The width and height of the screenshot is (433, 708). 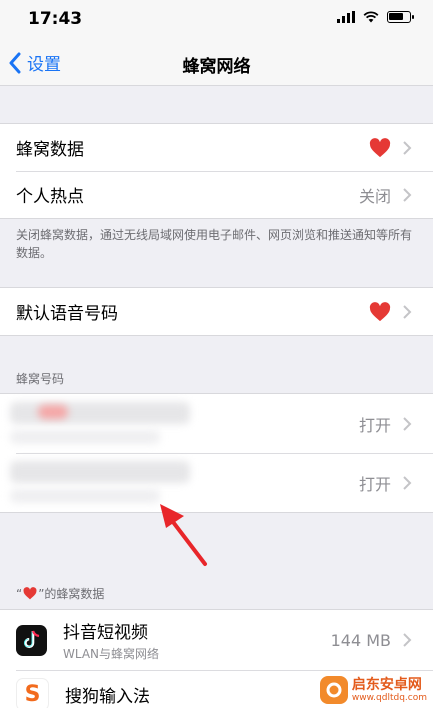 I want to click on watermark-logo, so click(x=333, y=690).